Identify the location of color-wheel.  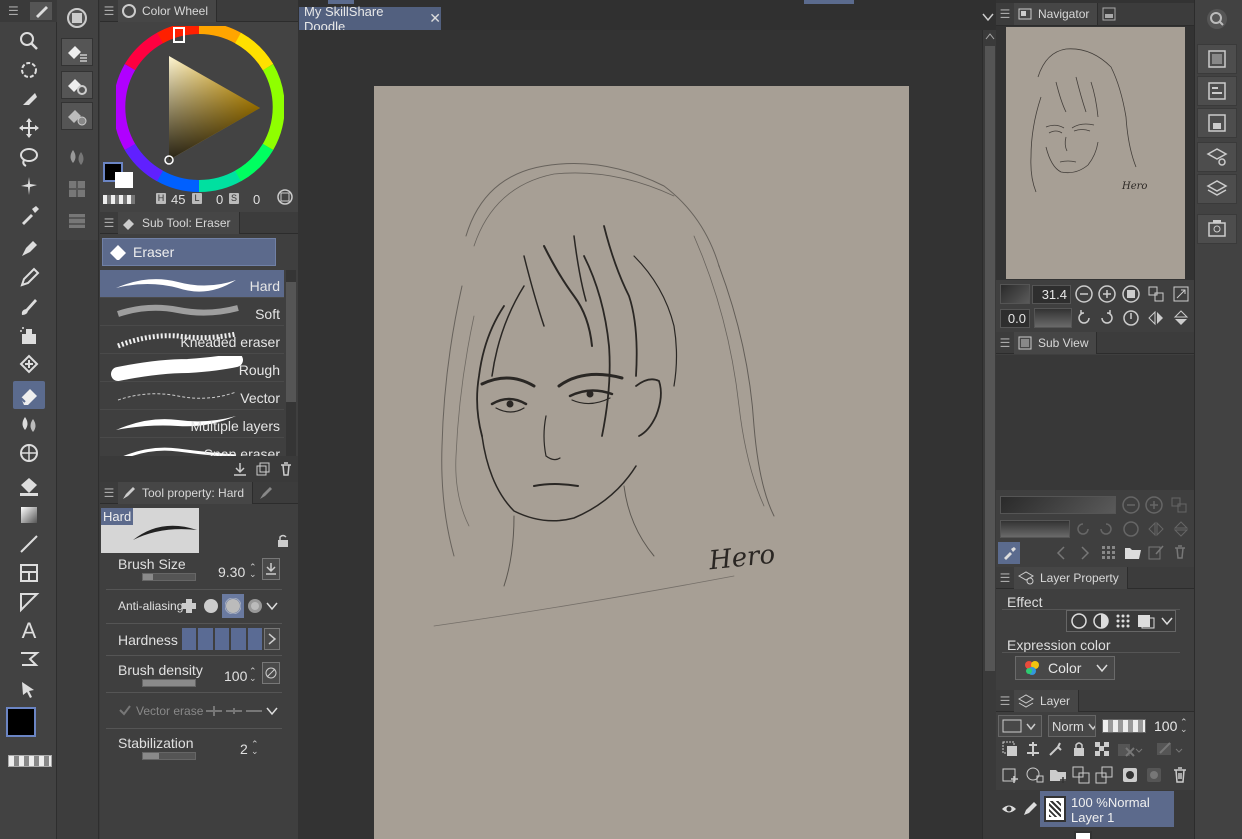
(200, 109).